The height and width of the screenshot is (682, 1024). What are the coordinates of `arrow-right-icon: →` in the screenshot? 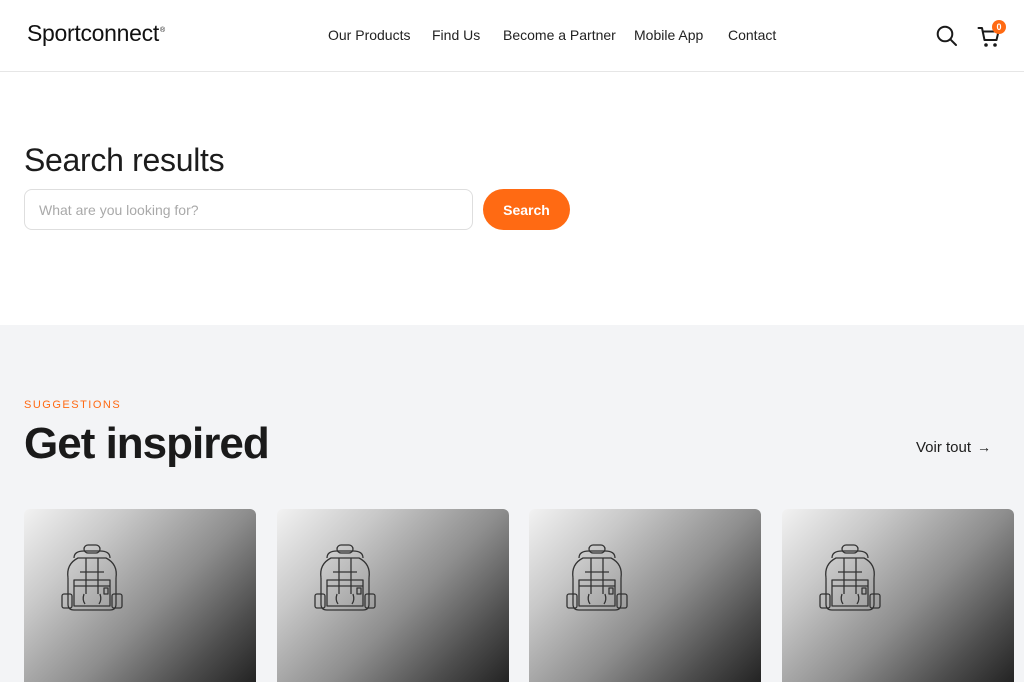 It's located at (984, 447).